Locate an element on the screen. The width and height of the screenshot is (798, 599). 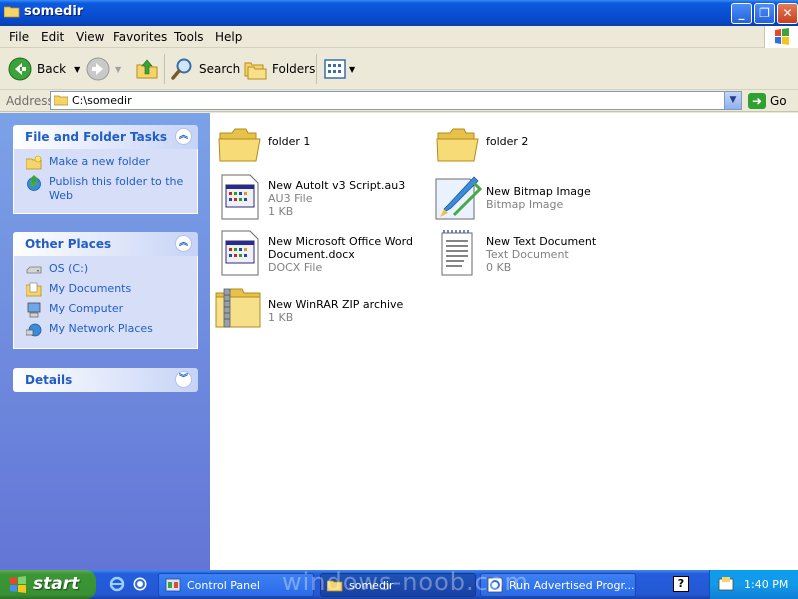
details-header: Details ︾ is located at coordinates (105, 380).